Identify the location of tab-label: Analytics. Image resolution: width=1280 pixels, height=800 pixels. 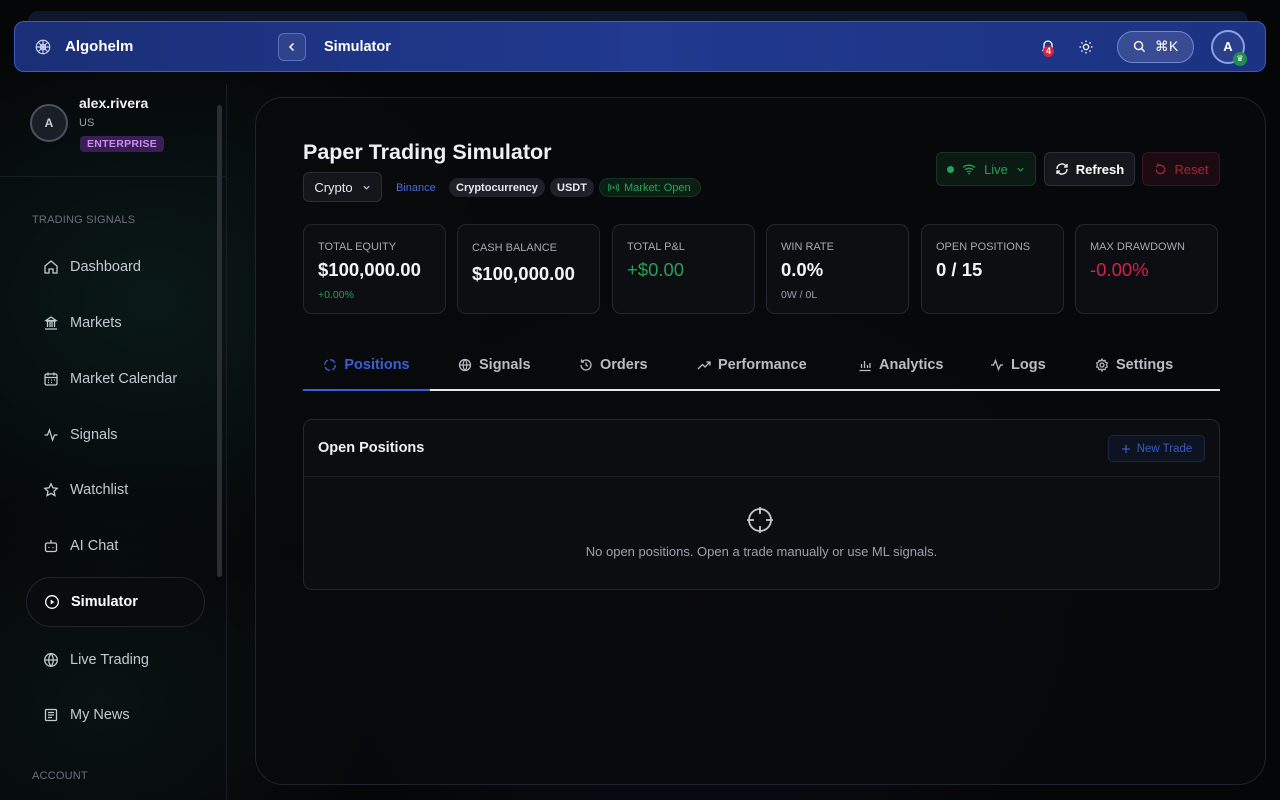
(911, 365).